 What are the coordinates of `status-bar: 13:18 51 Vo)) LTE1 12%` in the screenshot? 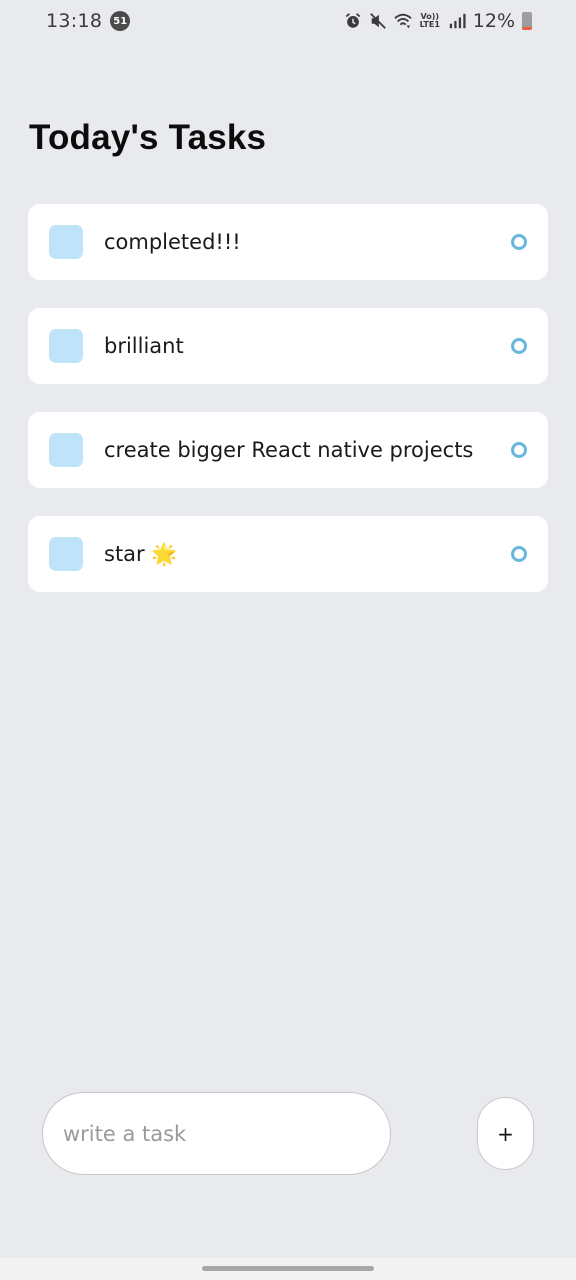 It's located at (288, 21).